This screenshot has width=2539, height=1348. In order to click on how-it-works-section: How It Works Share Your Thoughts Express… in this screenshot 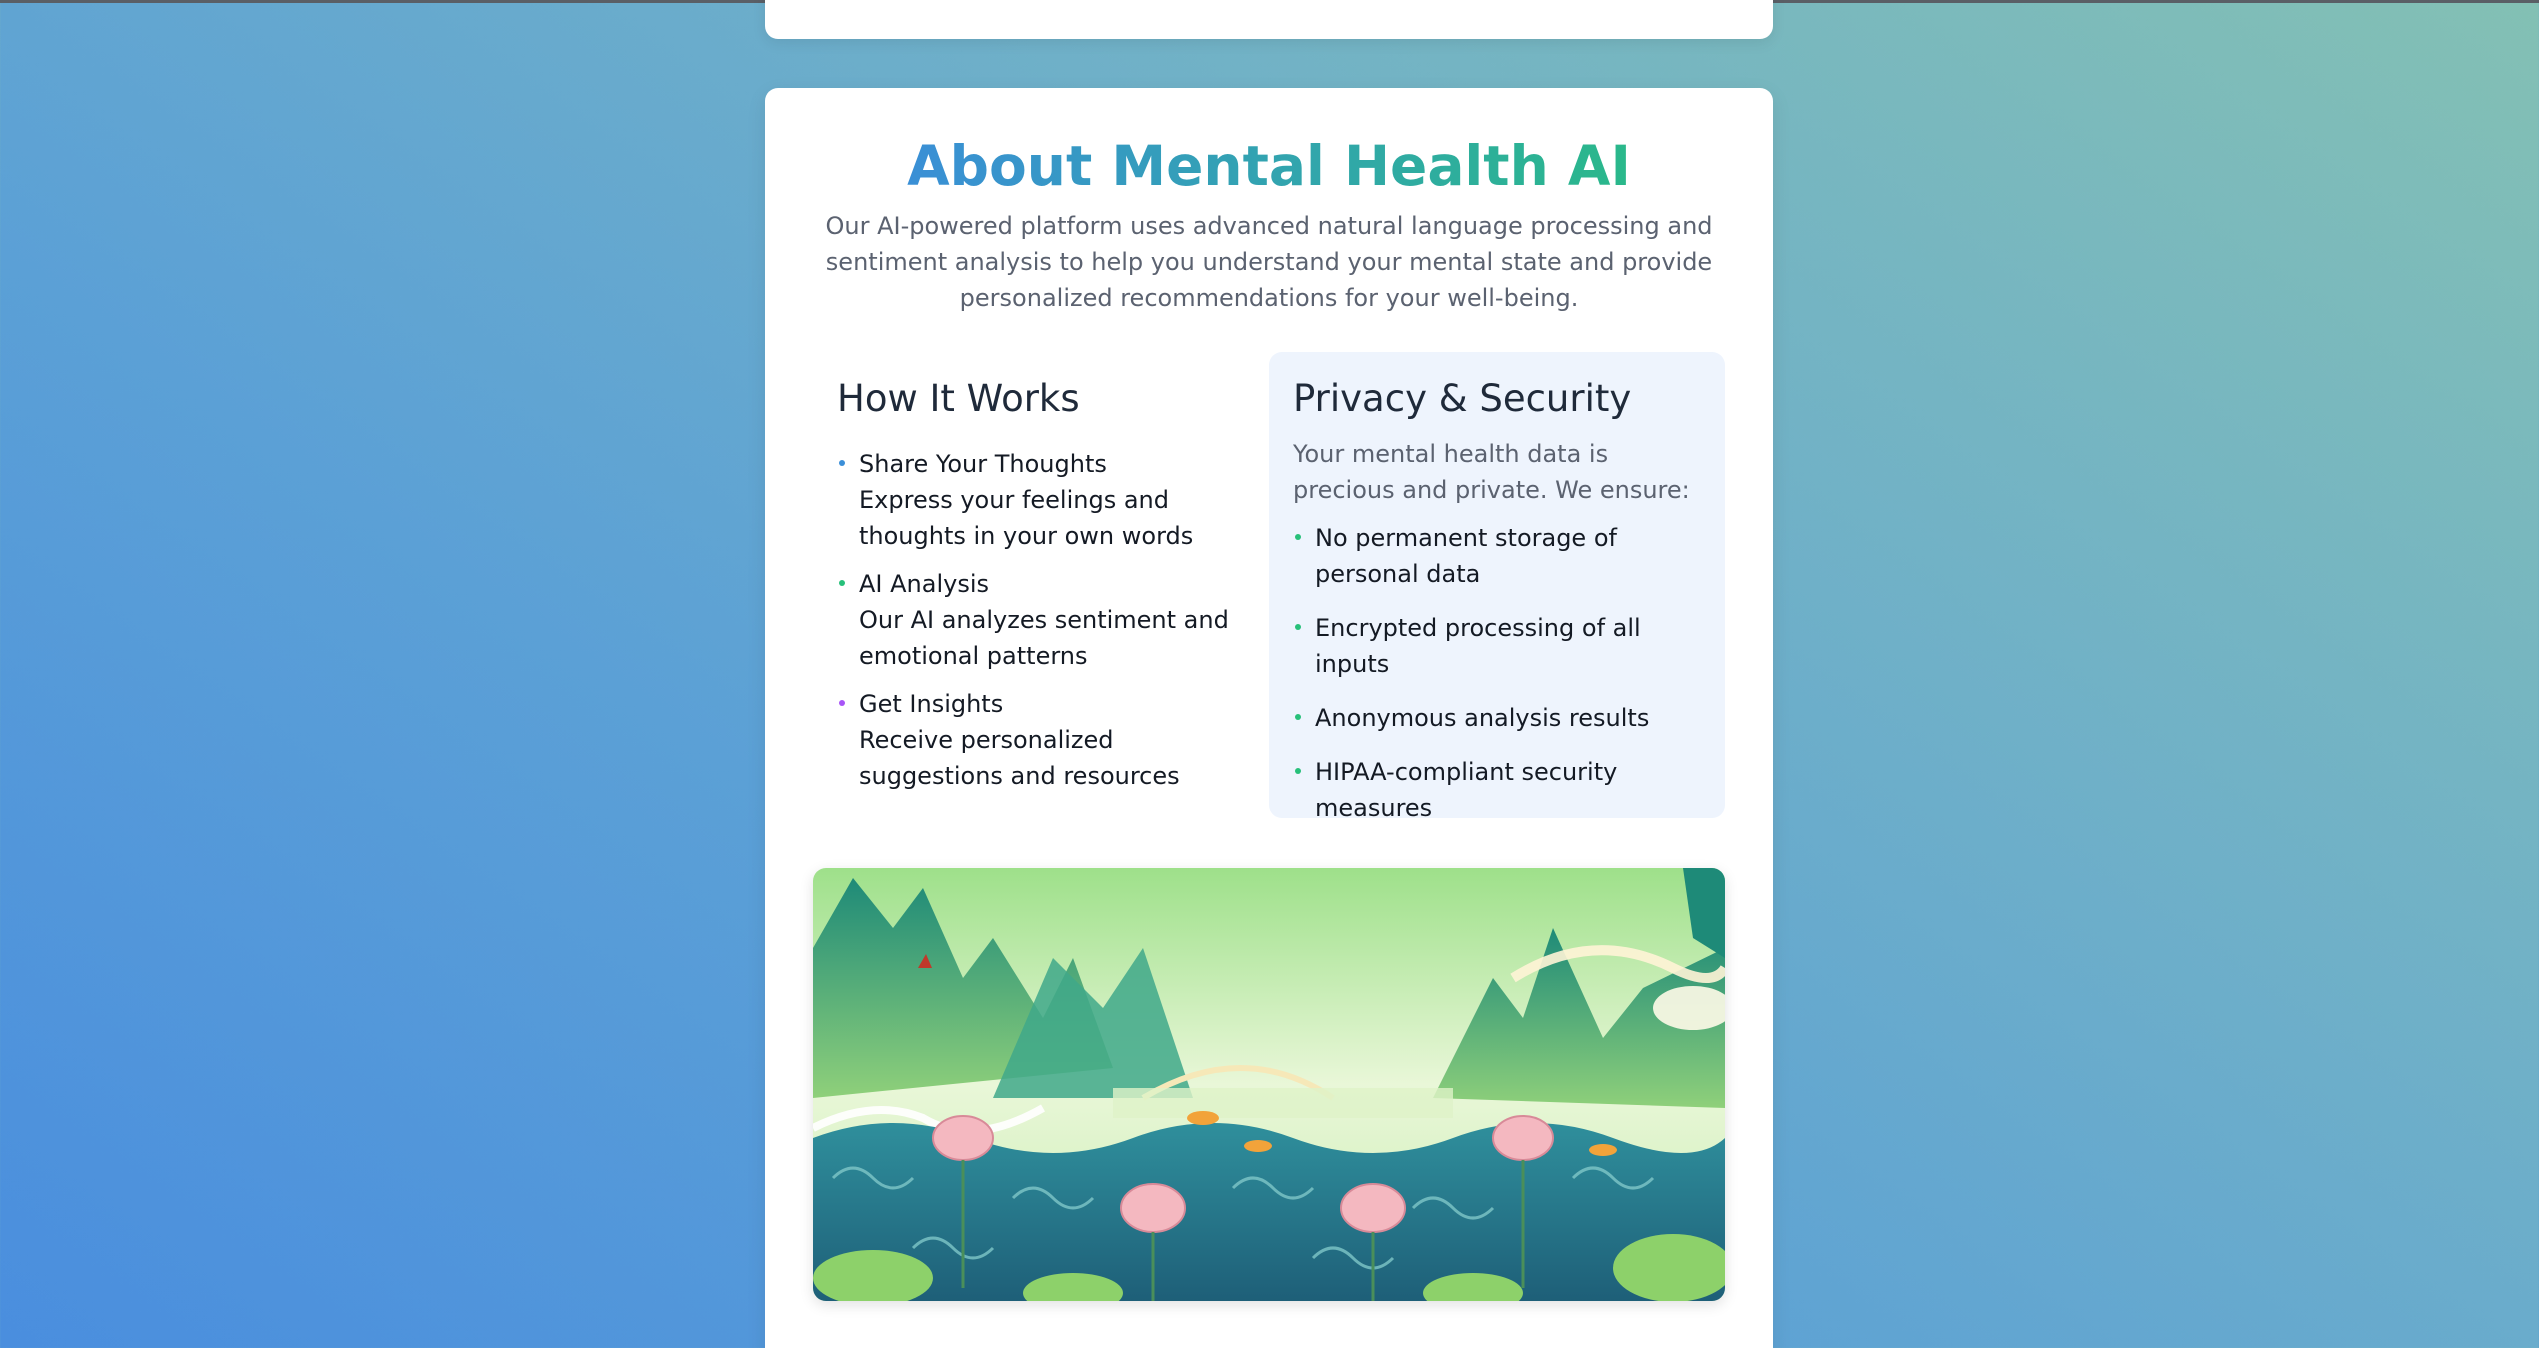, I will do `click(1047, 579)`.